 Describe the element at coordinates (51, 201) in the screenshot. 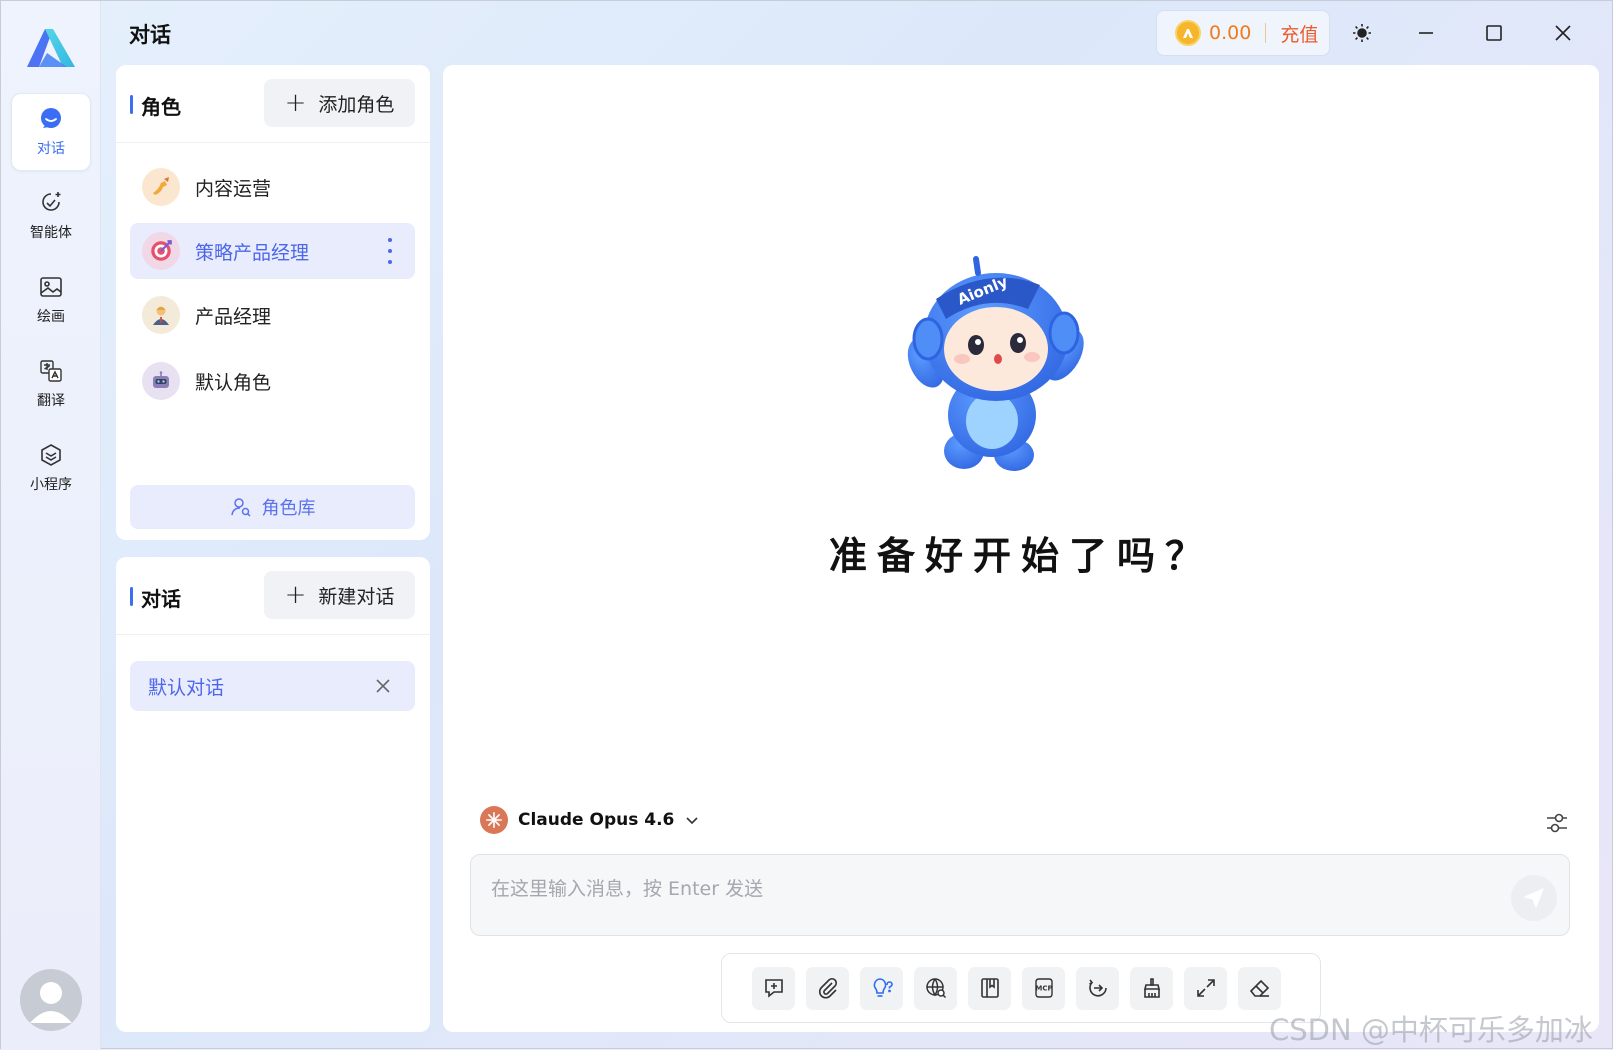

I see `agent-icon` at that location.